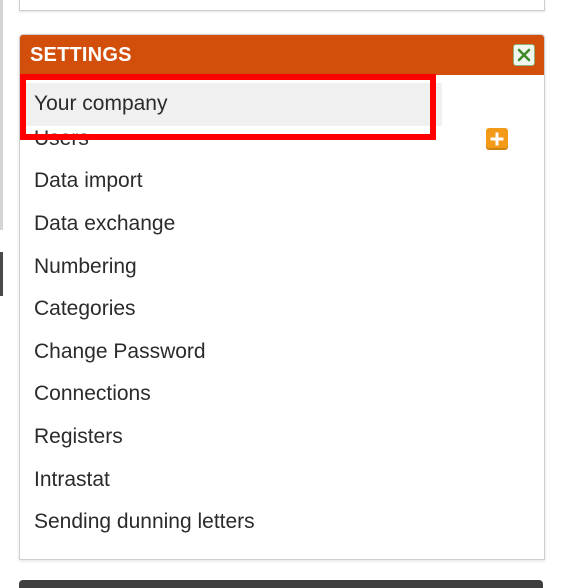 The height and width of the screenshot is (588, 574). What do you see at coordinates (85, 309) in the screenshot?
I see `menu-item-label: Categories` at bounding box center [85, 309].